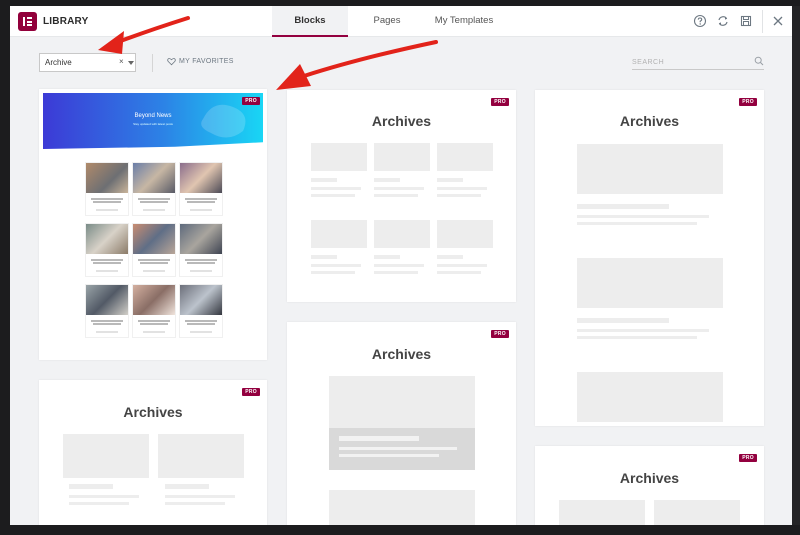 Image resolution: width=800 pixels, height=535 pixels. Describe the element at coordinates (464, 21) in the screenshot. I see `tab-my-templates: My Templates` at that location.